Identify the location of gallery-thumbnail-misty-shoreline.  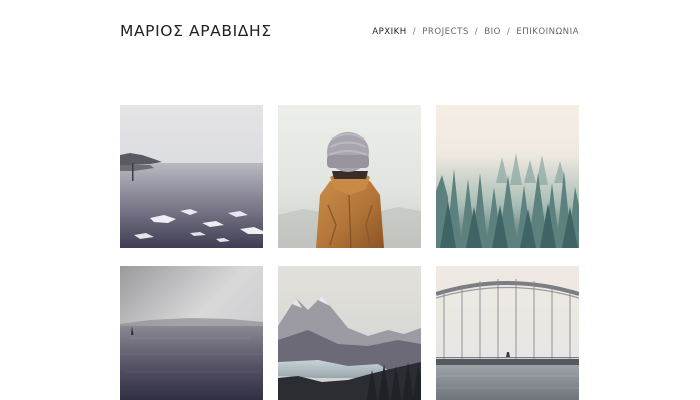
(191, 176).